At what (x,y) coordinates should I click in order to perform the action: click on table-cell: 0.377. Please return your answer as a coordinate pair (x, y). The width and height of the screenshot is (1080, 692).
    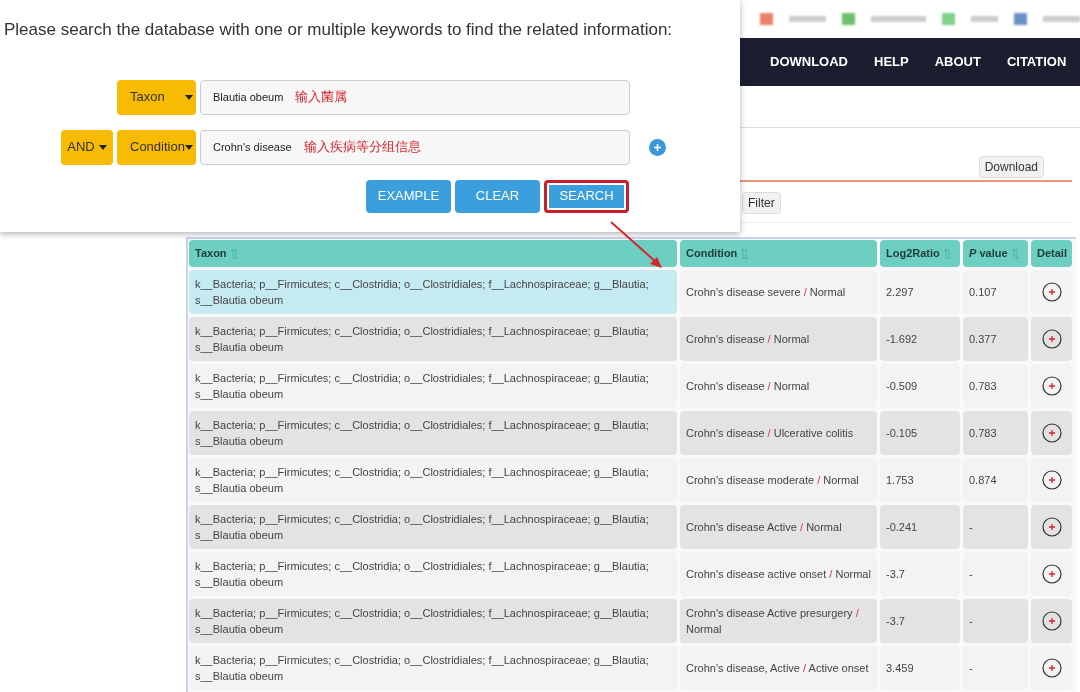
    Looking at the image, I should click on (995, 339).